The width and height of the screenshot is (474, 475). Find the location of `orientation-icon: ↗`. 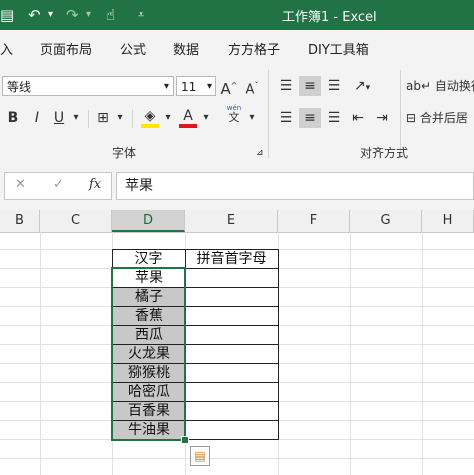

orientation-icon: ↗ is located at coordinates (359, 86).